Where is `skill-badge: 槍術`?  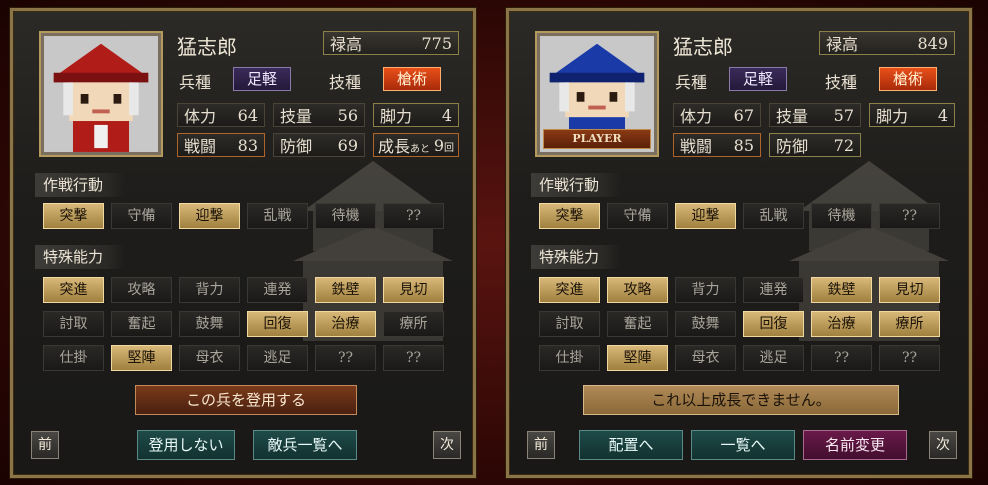 skill-badge: 槍術 is located at coordinates (908, 79).